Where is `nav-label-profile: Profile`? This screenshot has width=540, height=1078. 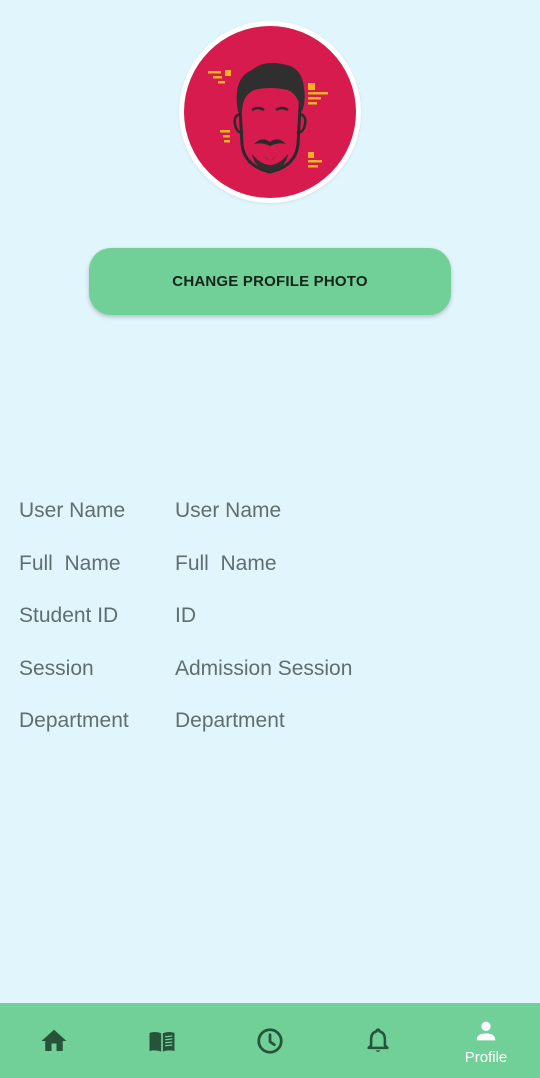
nav-label-profile: Profile is located at coordinates (486, 1057).